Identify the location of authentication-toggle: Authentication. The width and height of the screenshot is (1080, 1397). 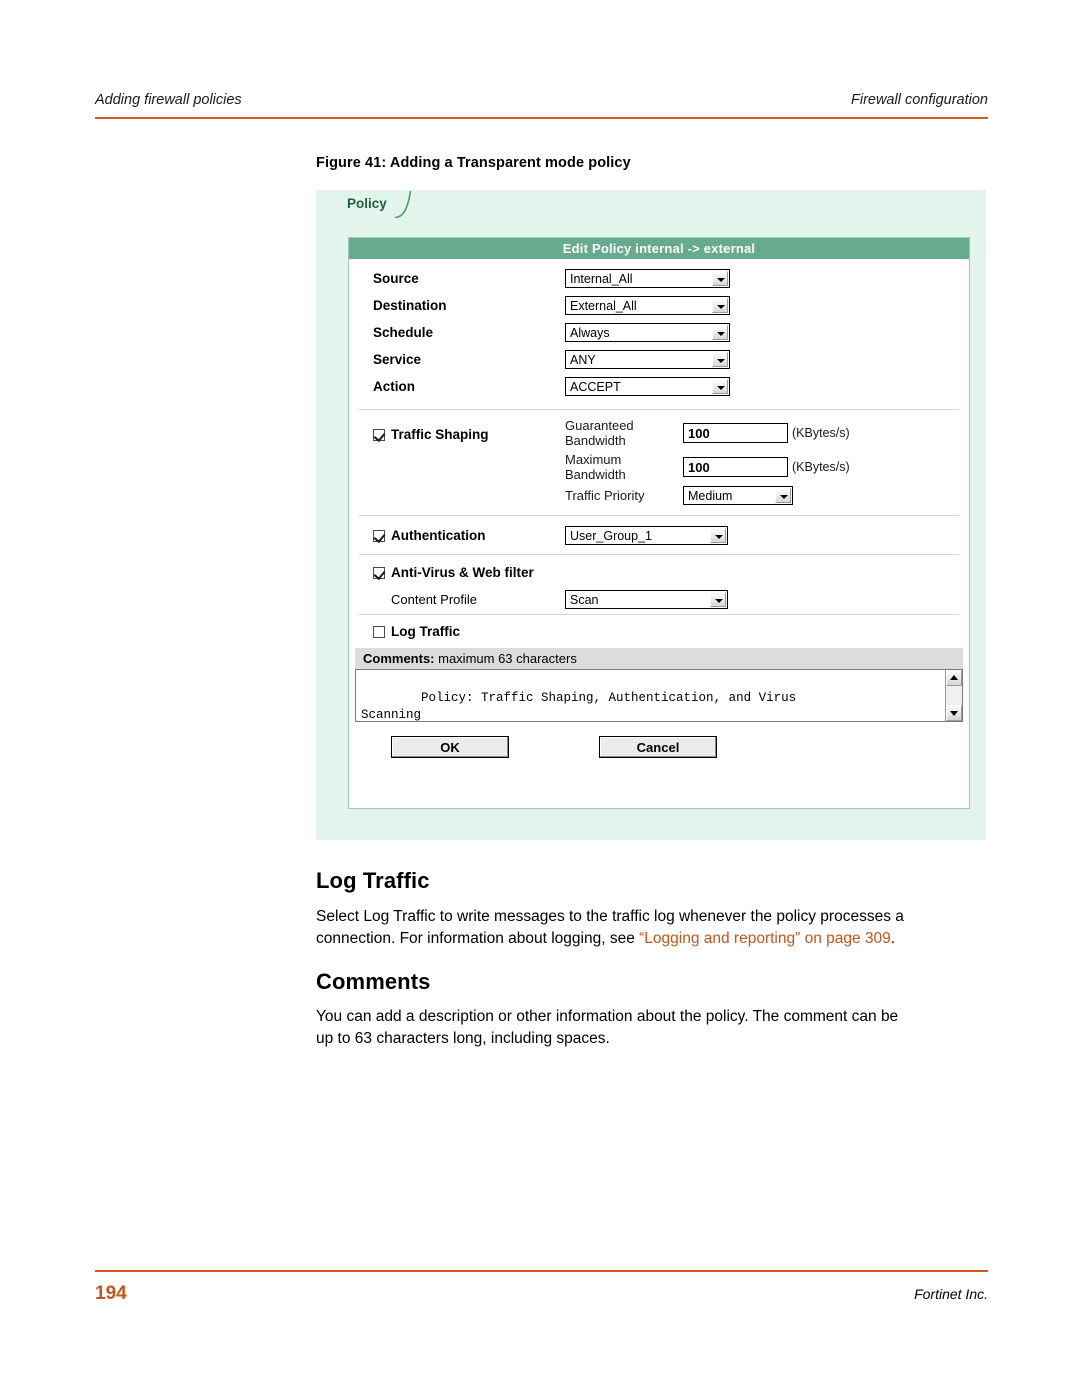
(469, 535).